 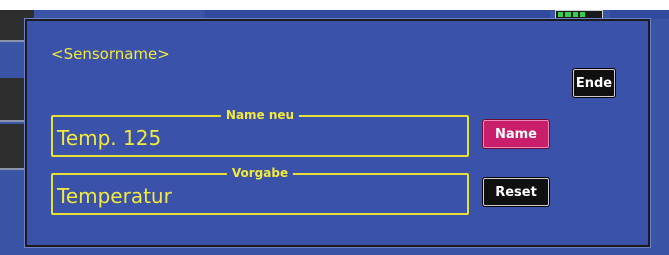 I want to click on name-button: Name, so click(x=516, y=134).